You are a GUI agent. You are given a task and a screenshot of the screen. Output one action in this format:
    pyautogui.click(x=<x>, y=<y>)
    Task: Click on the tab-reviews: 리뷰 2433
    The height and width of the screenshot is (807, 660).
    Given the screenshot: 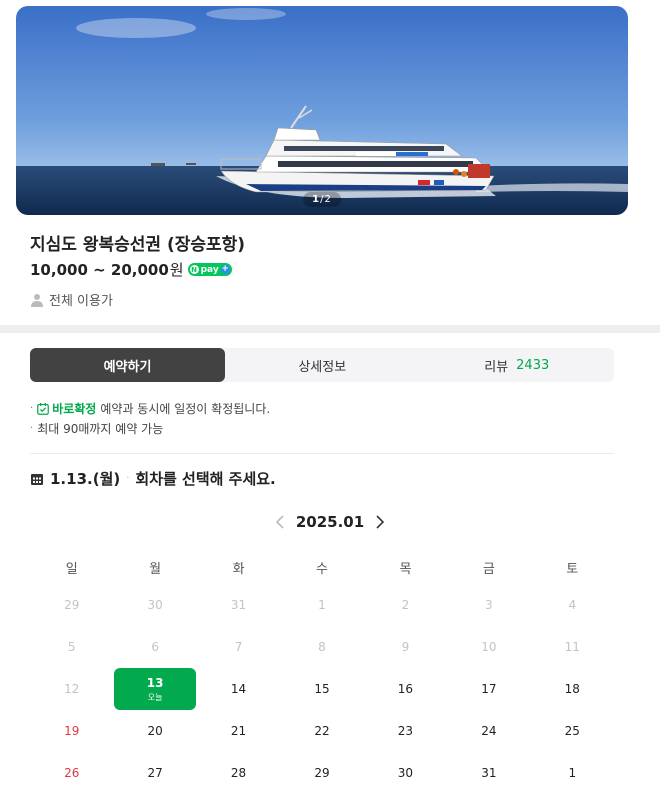 What is the action you would take?
    pyautogui.click(x=517, y=365)
    